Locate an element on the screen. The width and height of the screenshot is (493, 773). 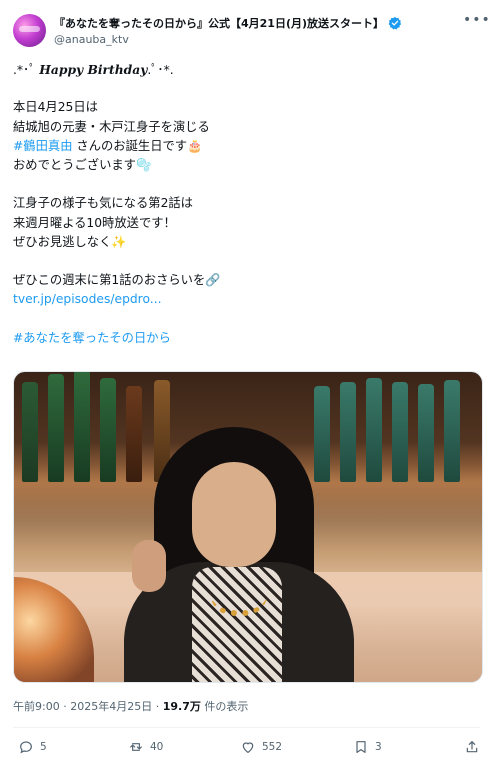
greeting-line: .*･ﾟ Happy Birthday.ﾟ･*. is located at coordinates (247, 69).